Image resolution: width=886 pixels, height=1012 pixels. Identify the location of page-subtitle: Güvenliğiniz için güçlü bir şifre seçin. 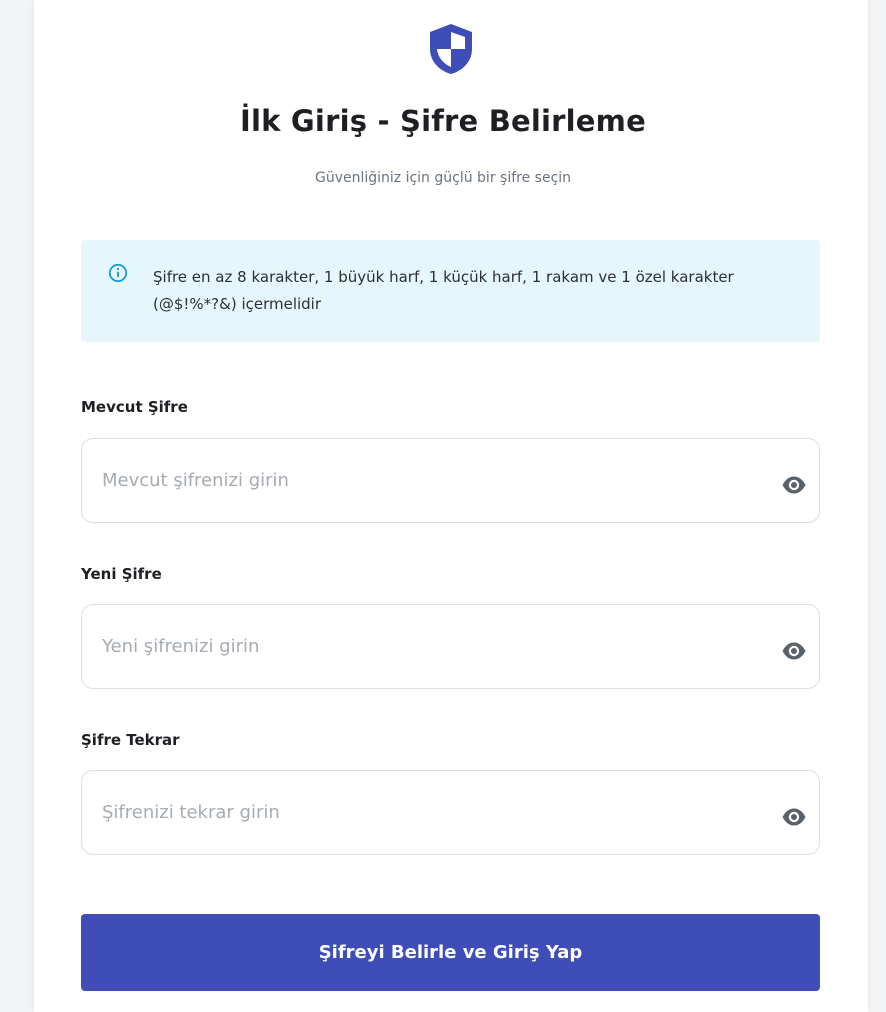
(443, 178).